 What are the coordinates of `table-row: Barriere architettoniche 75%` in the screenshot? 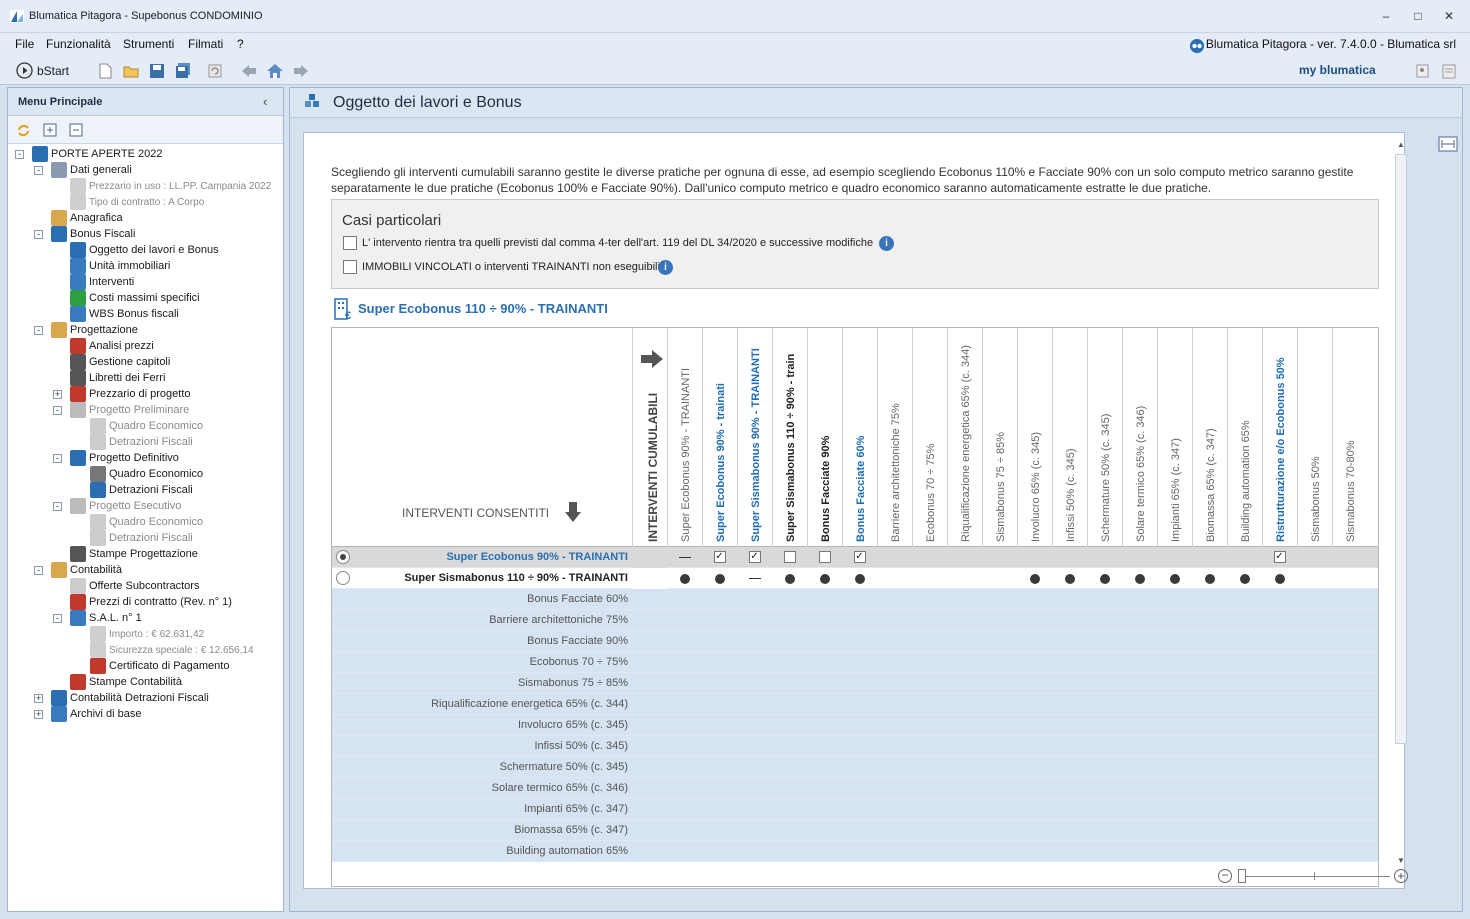 It's located at (855, 620).